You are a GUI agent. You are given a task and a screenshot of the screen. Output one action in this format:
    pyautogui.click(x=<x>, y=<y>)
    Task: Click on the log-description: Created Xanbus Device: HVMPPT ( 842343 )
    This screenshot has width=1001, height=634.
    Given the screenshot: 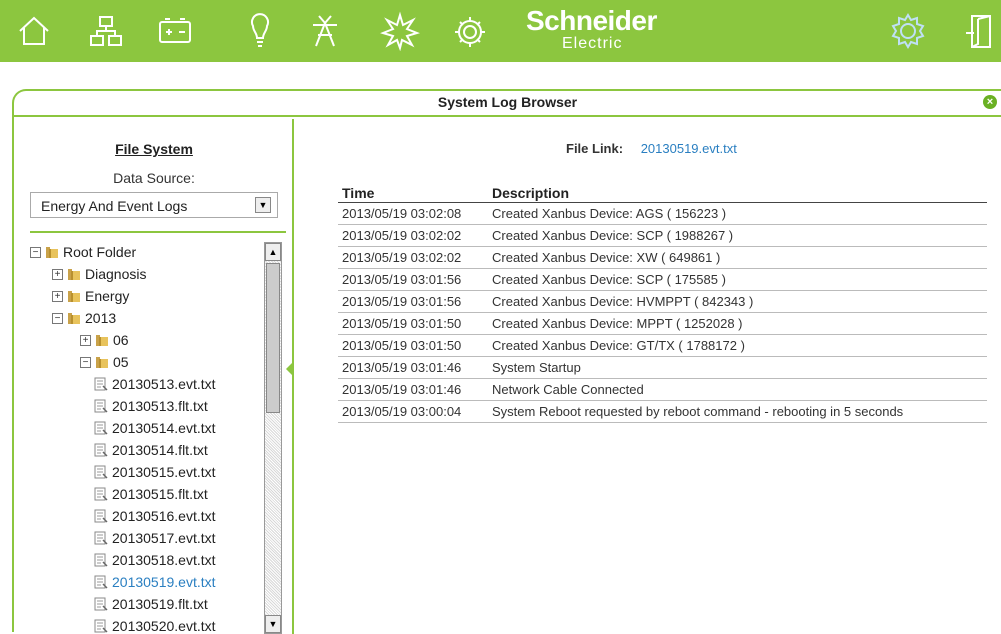 What is the action you would take?
    pyautogui.click(x=737, y=301)
    